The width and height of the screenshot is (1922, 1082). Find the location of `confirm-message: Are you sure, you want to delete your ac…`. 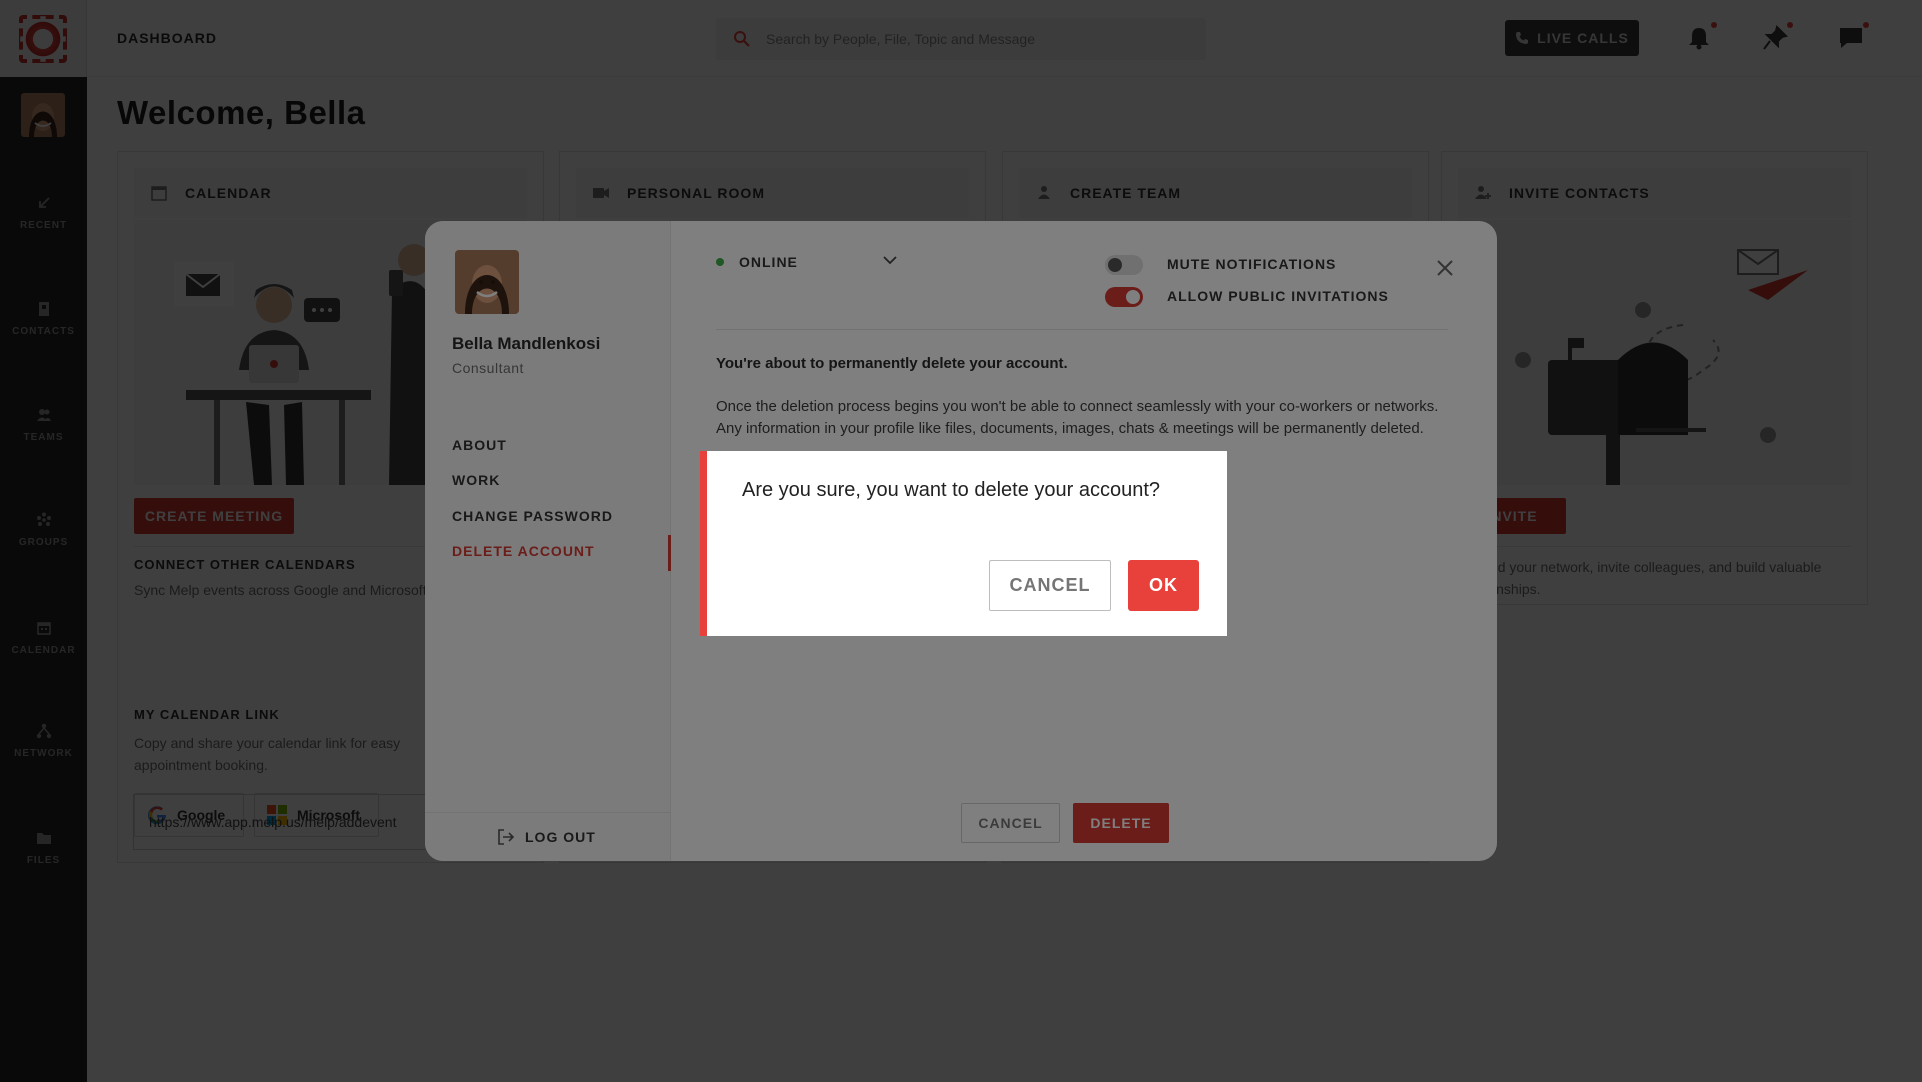

confirm-message: Are you sure, you want to delete your ac… is located at coordinates (951, 490).